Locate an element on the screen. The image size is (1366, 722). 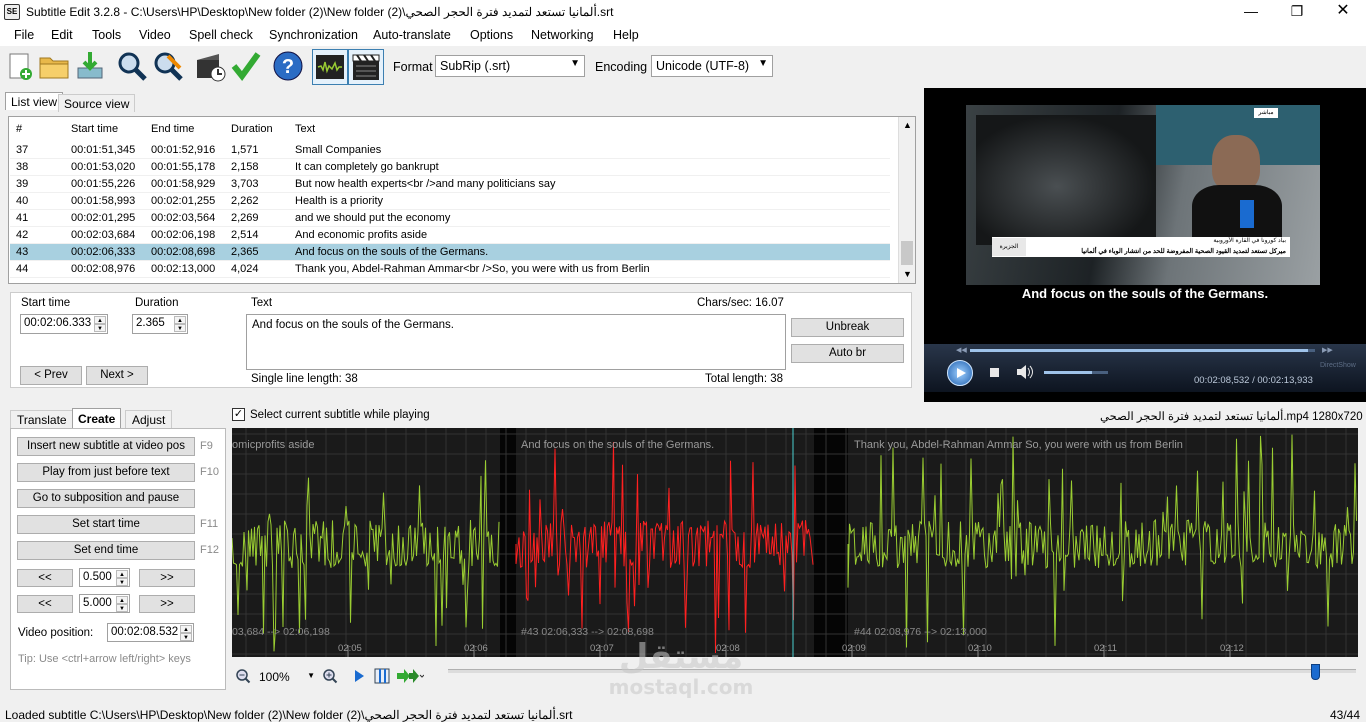
tab-source-view: Source view is located at coordinates (97, 103).